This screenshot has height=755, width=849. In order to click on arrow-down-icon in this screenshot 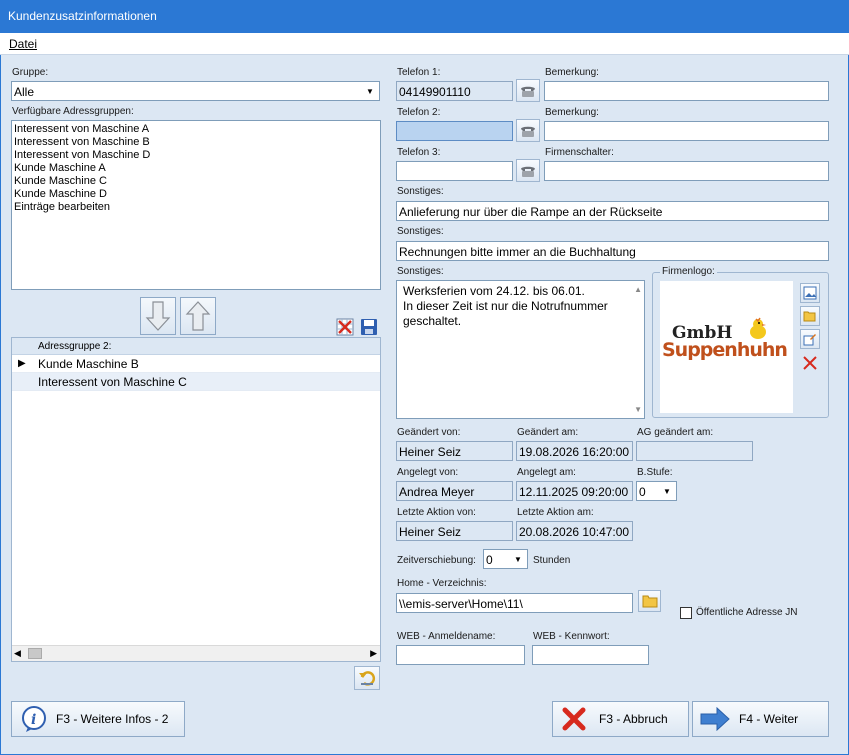, I will do `click(158, 316)`.